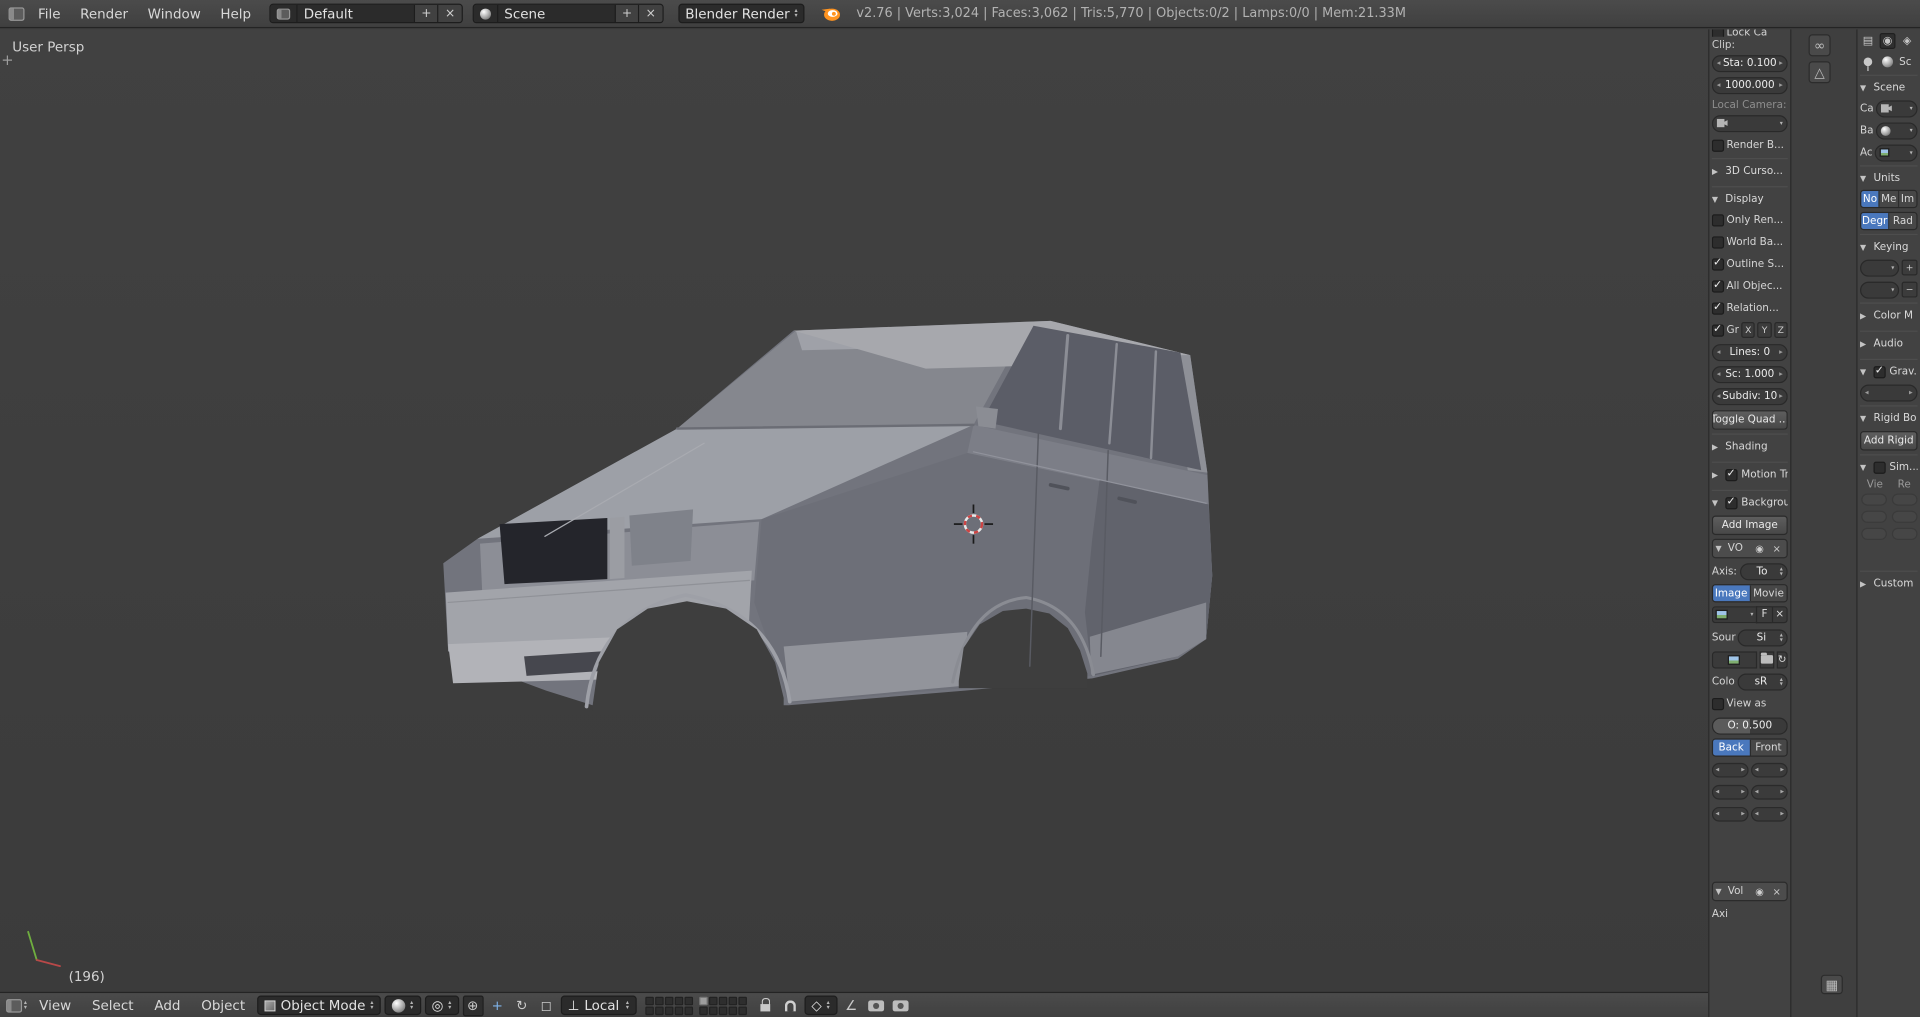 The height and width of the screenshot is (1017, 1920). I want to click on background-images-checkbox, so click(1731, 502).